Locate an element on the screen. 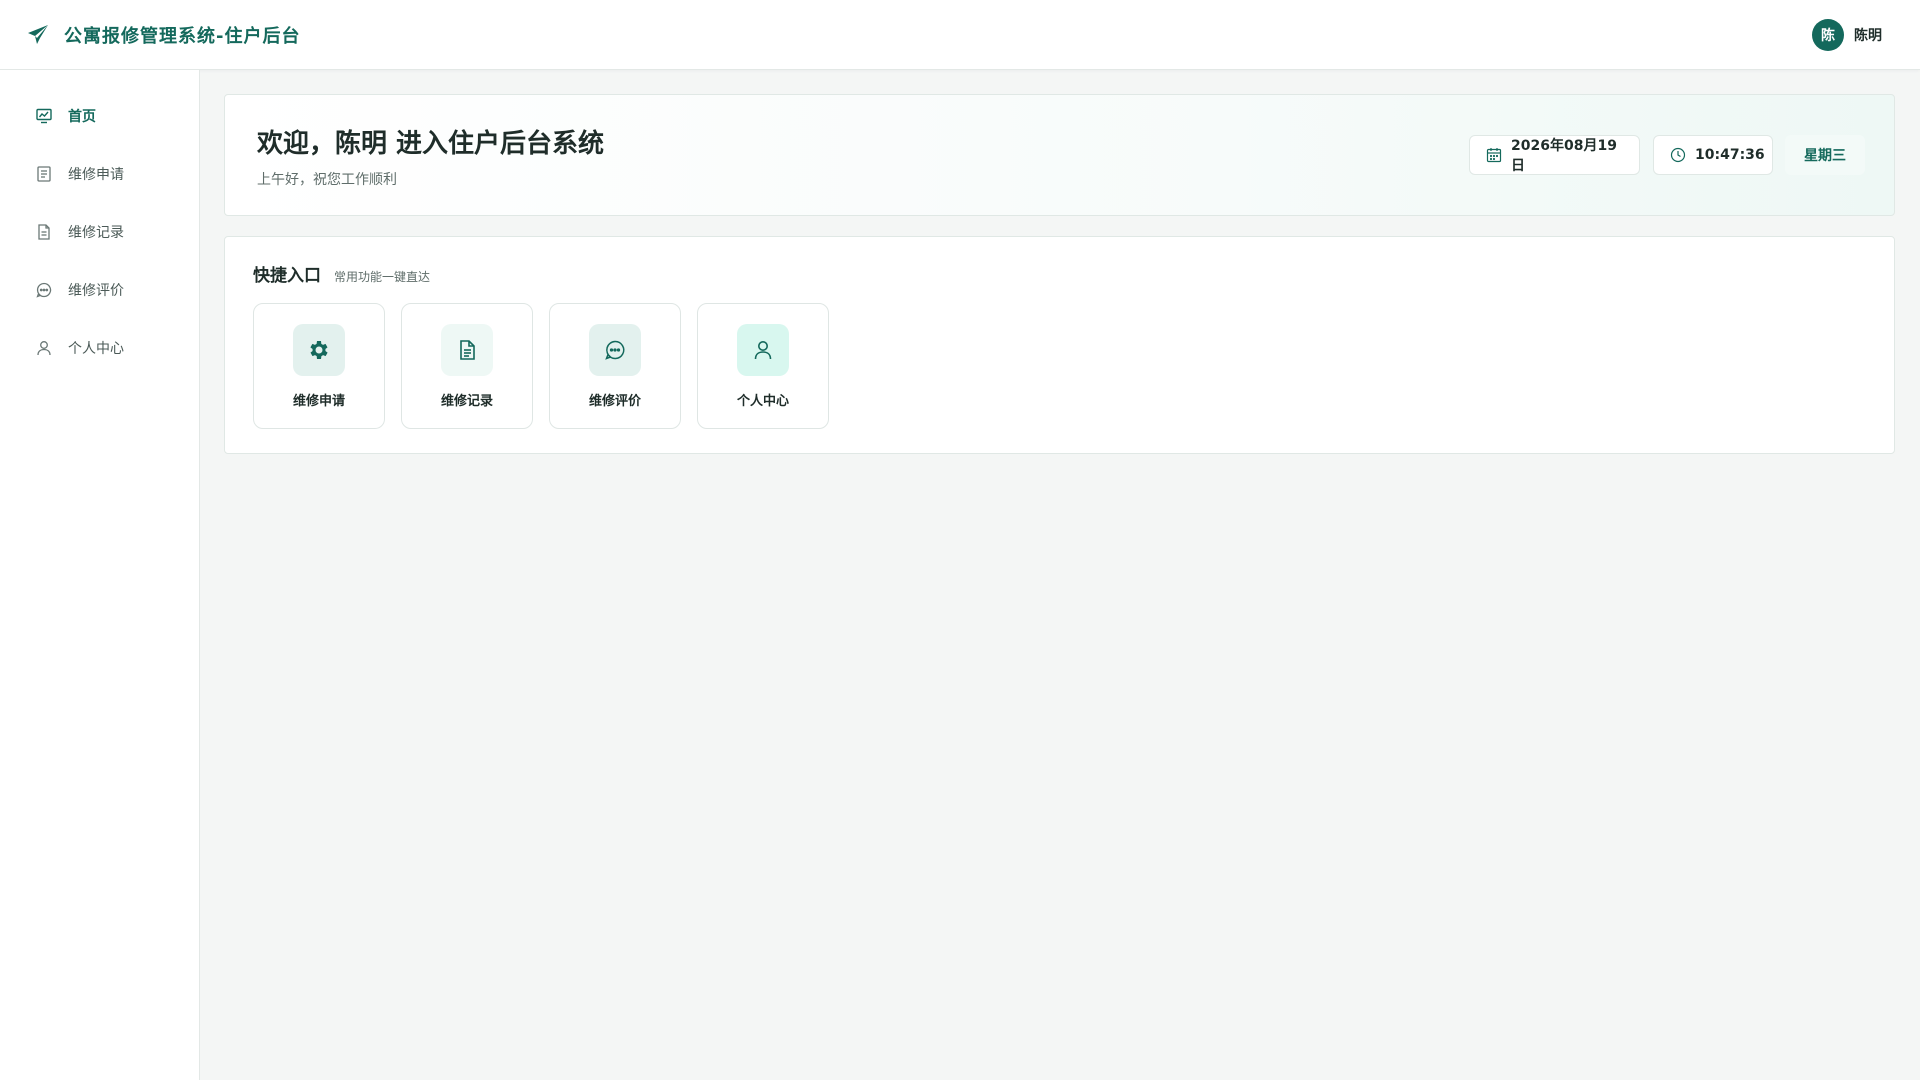 This screenshot has width=1920, height=1080. user-menu: 陈 陈明 is located at coordinates (1847, 35).